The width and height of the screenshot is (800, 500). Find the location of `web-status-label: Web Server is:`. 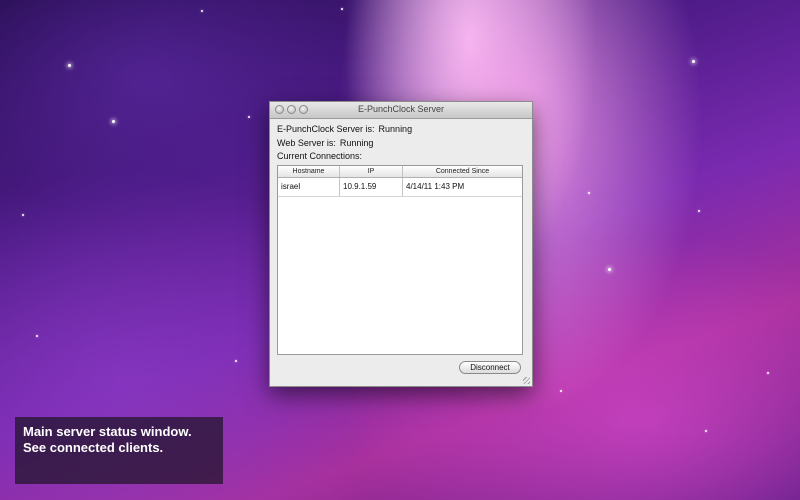

web-status-label: Web Server is: is located at coordinates (306, 143).